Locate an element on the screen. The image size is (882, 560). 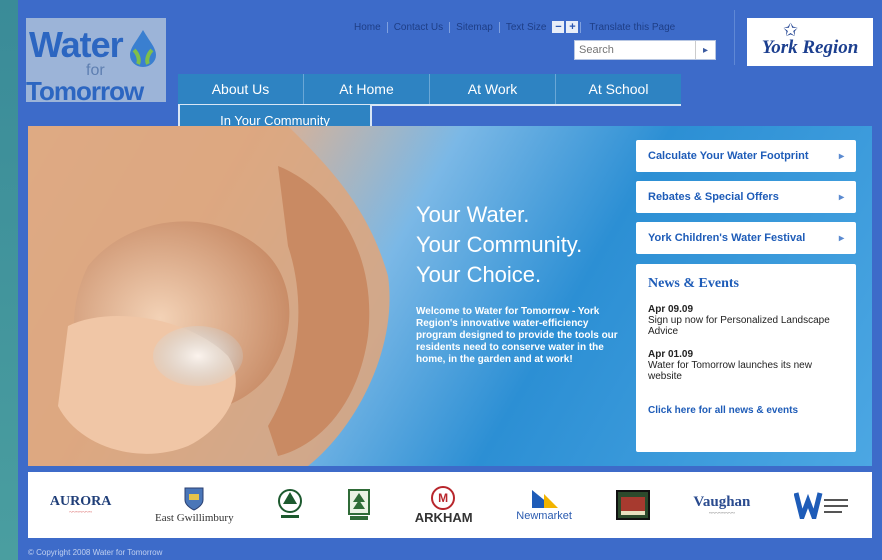
york-star-icon: ✩ is located at coordinates (791, 30).